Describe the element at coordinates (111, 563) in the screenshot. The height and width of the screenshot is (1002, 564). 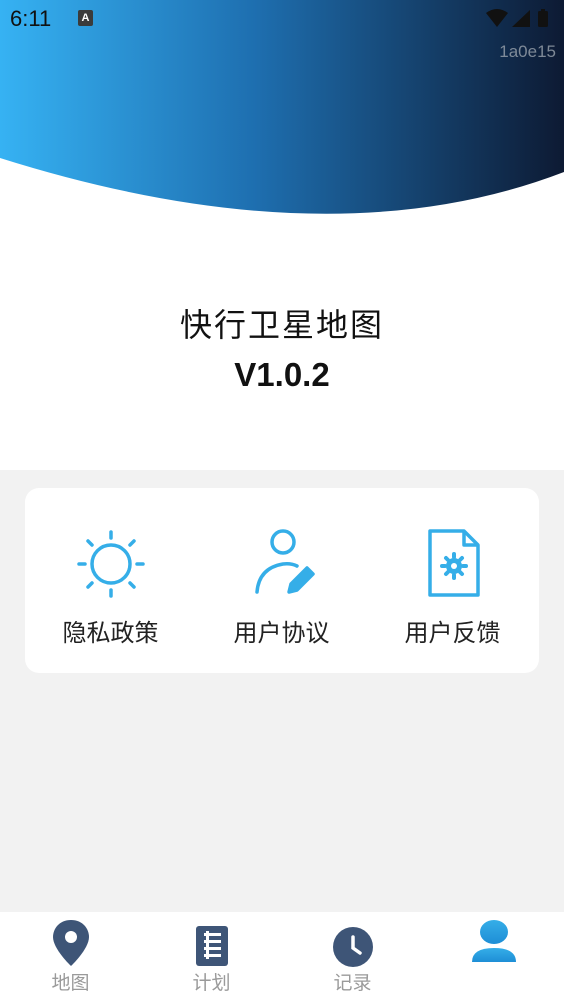
I see `sun-icon` at that location.